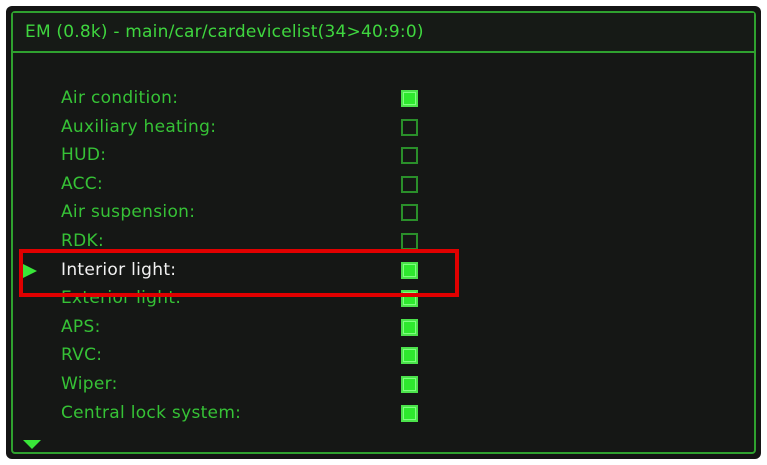 The image size is (767, 465). Describe the element at coordinates (128, 212) in the screenshot. I see `list-item-label: Air suspension:` at that location.